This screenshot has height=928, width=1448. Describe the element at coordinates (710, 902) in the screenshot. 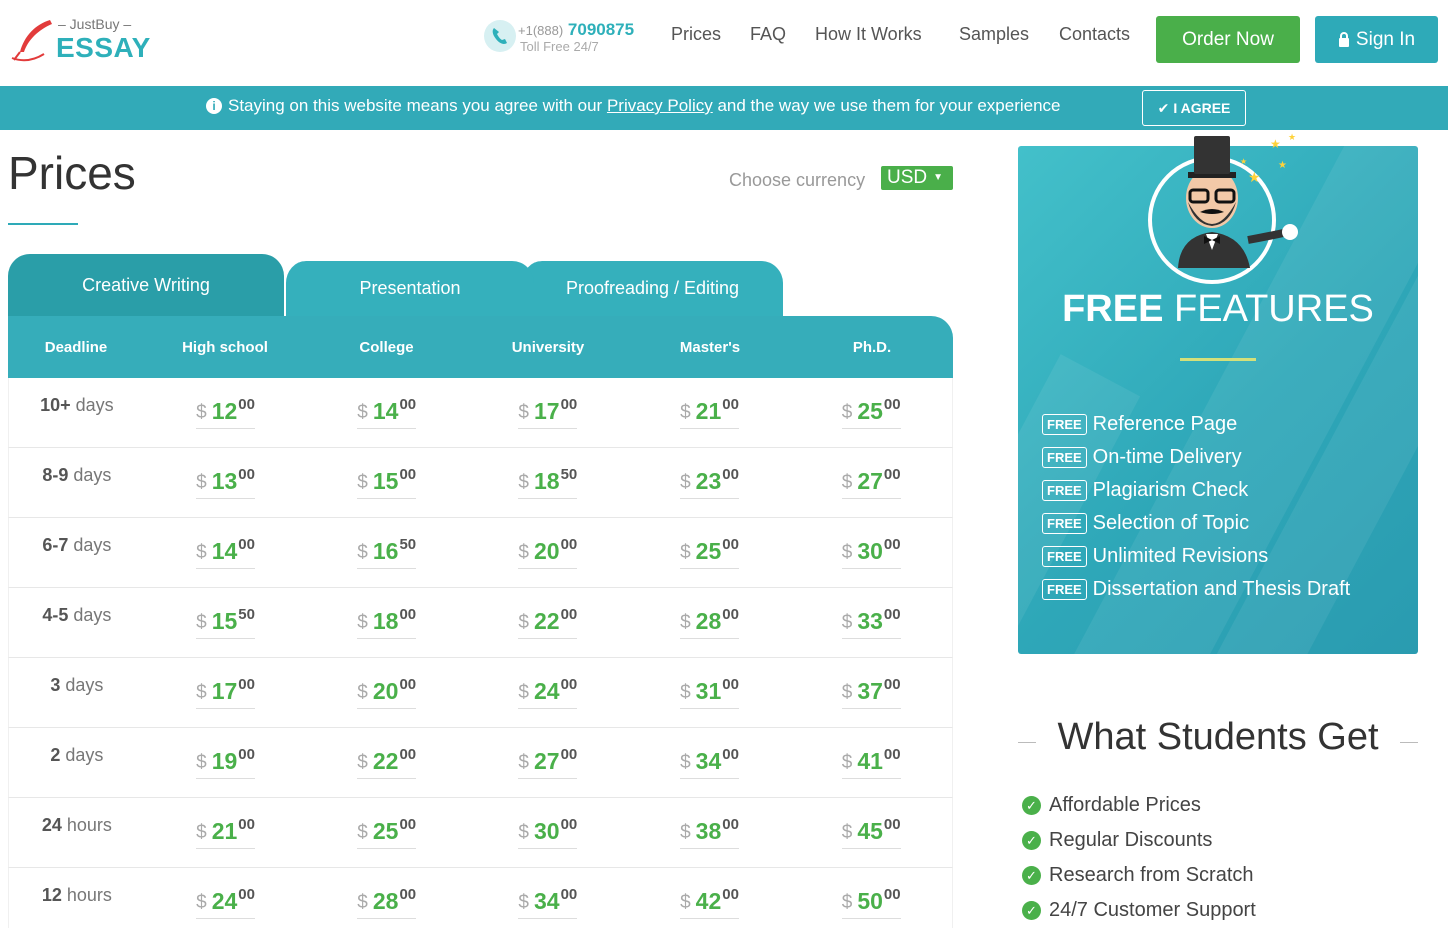

I see `price-cell: $42 00` at that location.